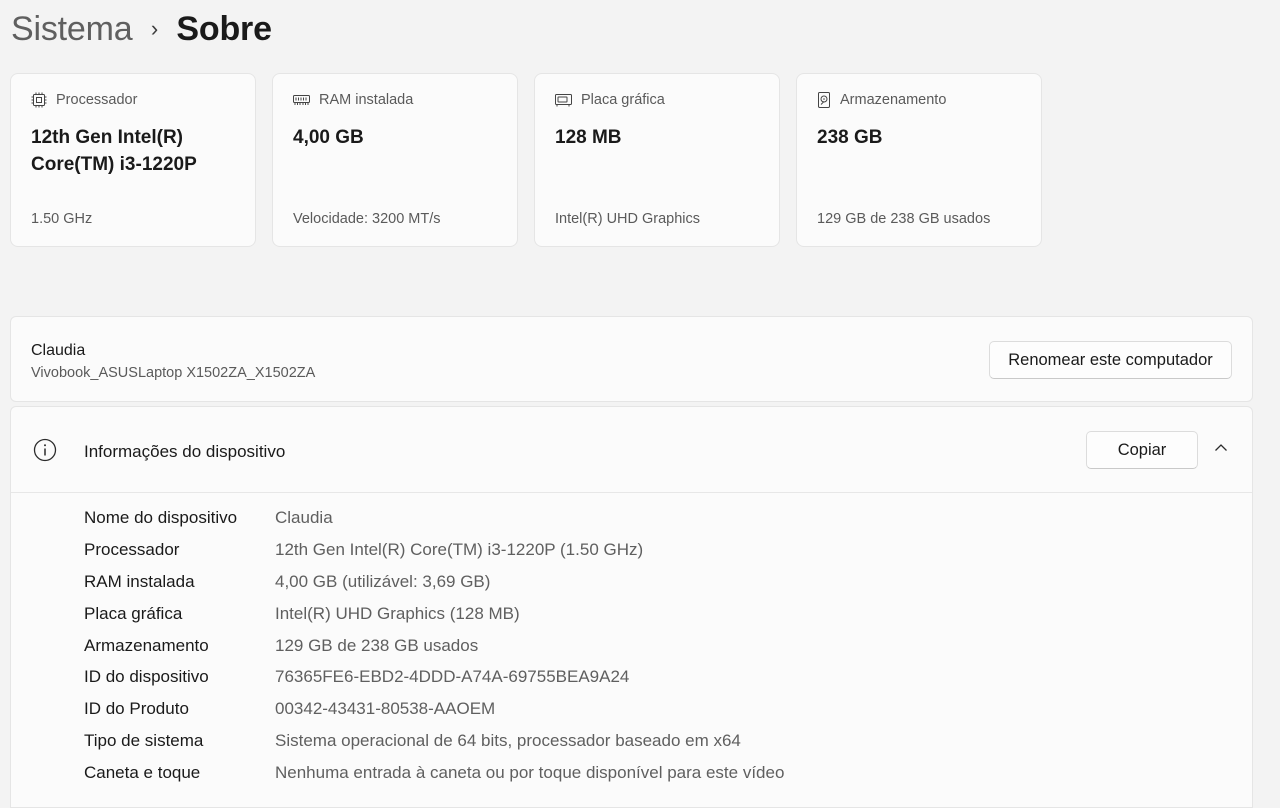 This screenshot has height=808, width=1280. What do you see at coordinates (161, 517) in the screenshot?
I see `info-label: Nome do dispositivo` at bounding box center [161, 517].